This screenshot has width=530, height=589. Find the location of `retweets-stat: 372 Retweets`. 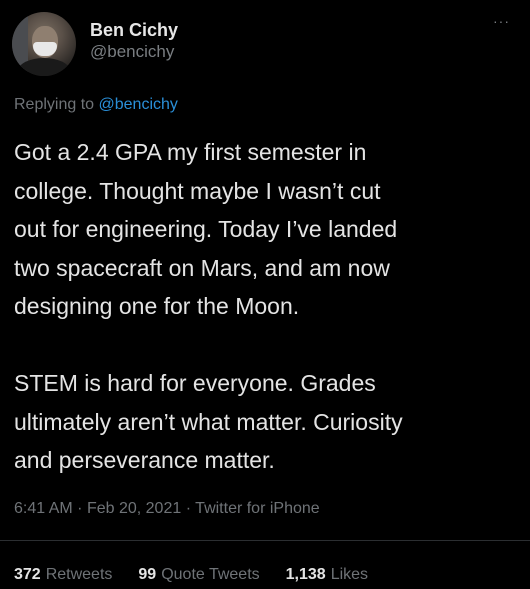

retweets-stat: 372 Retweets is located at coordinates (63, 575).